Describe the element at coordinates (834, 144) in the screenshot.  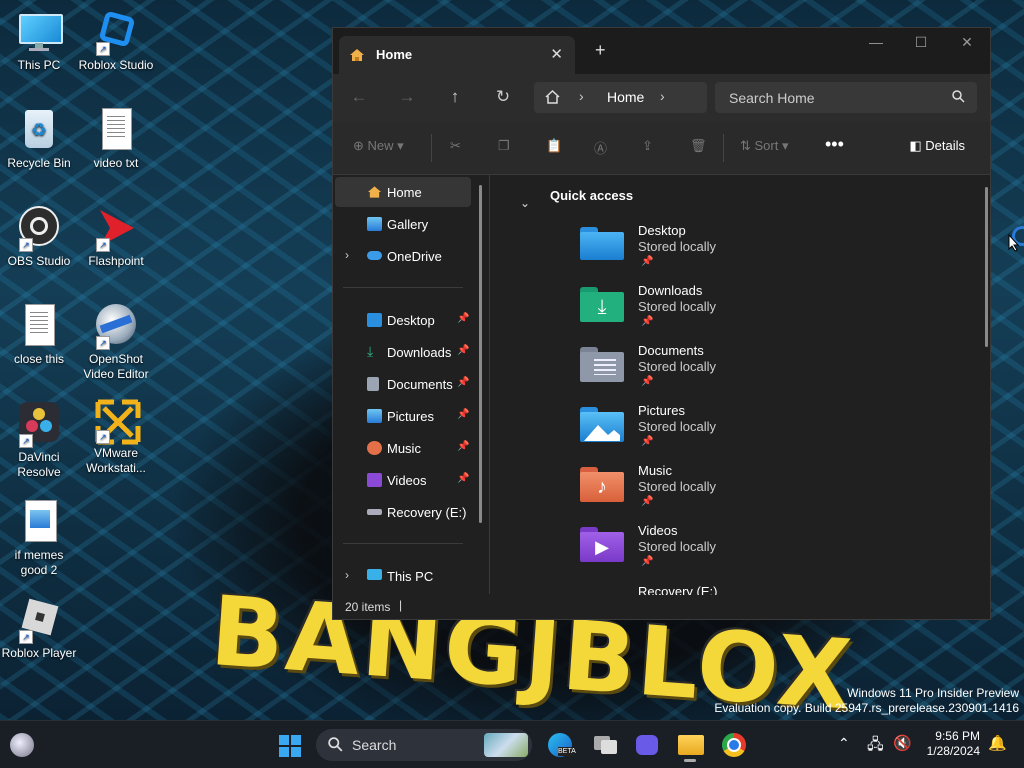
I see `more-options-icon: •••` at that location.